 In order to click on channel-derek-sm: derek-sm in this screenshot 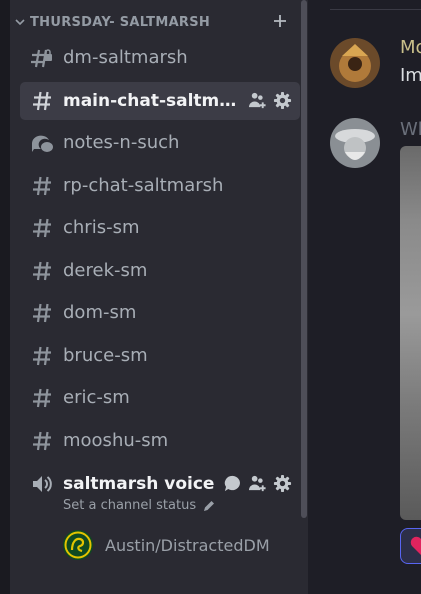, I will do `click(160, 271)`.